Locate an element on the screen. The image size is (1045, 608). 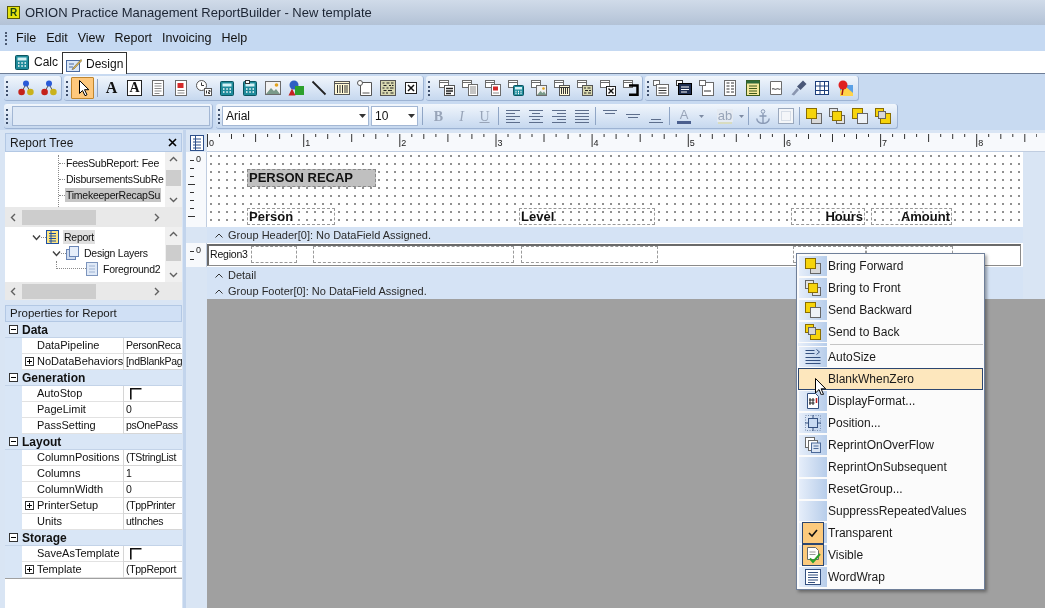
name-field is located at coordinates (111, 116).